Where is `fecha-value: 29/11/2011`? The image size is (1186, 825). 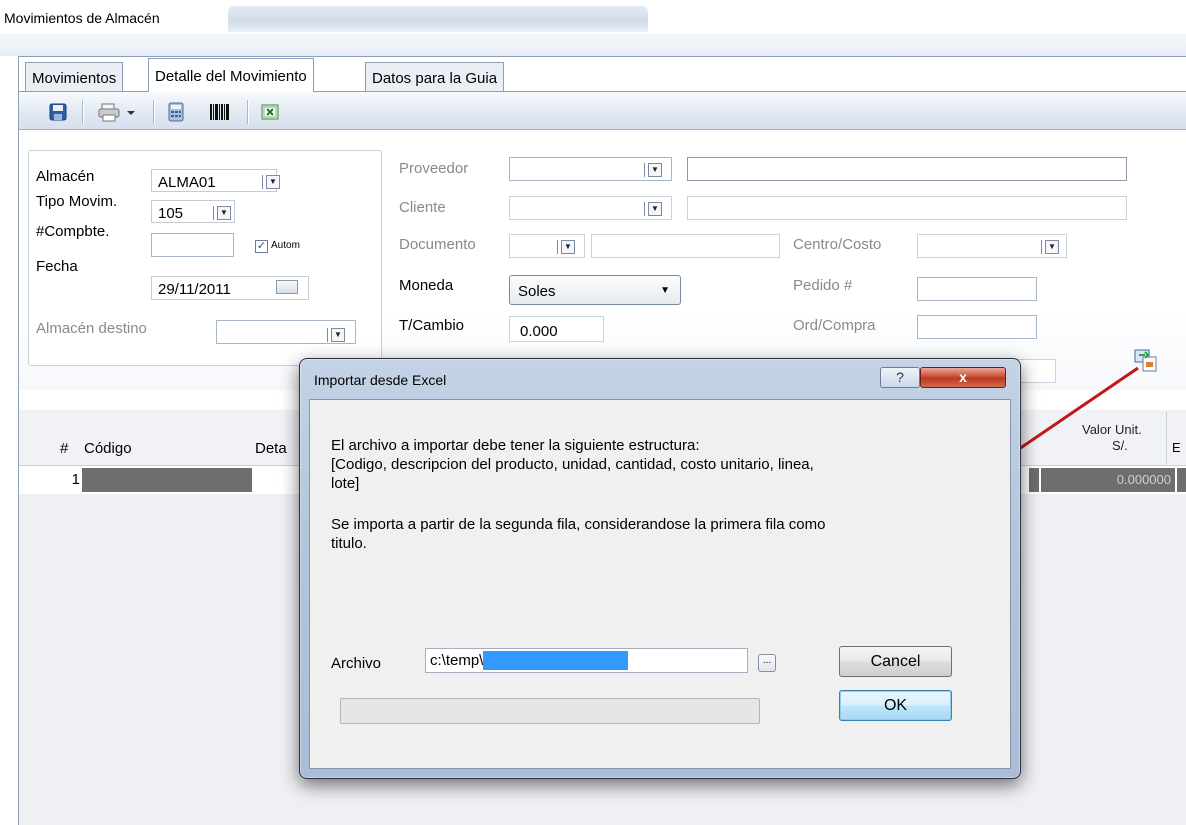 fecha-value: 29/11/2011 is located at coordinates (194, 289).